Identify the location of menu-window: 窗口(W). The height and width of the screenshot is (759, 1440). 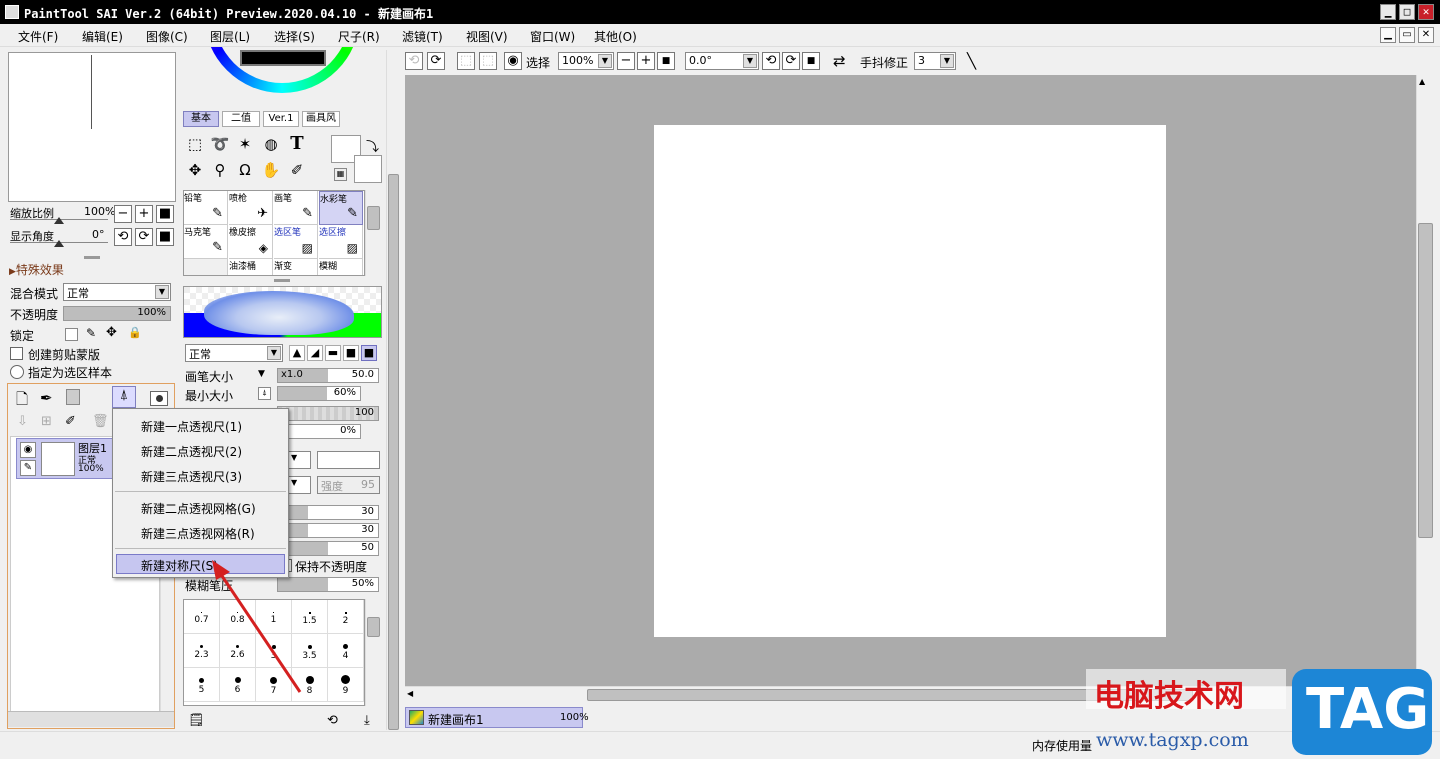
(552, 36).